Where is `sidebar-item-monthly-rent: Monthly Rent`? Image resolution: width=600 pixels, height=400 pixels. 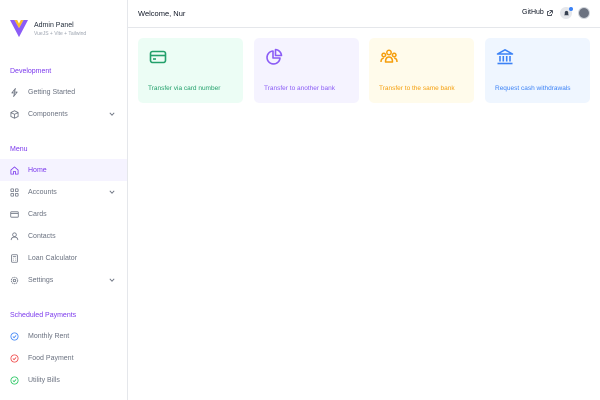 sidebar-item-monthly-rent: Monthly Rent is located at coordinates (63, 336).